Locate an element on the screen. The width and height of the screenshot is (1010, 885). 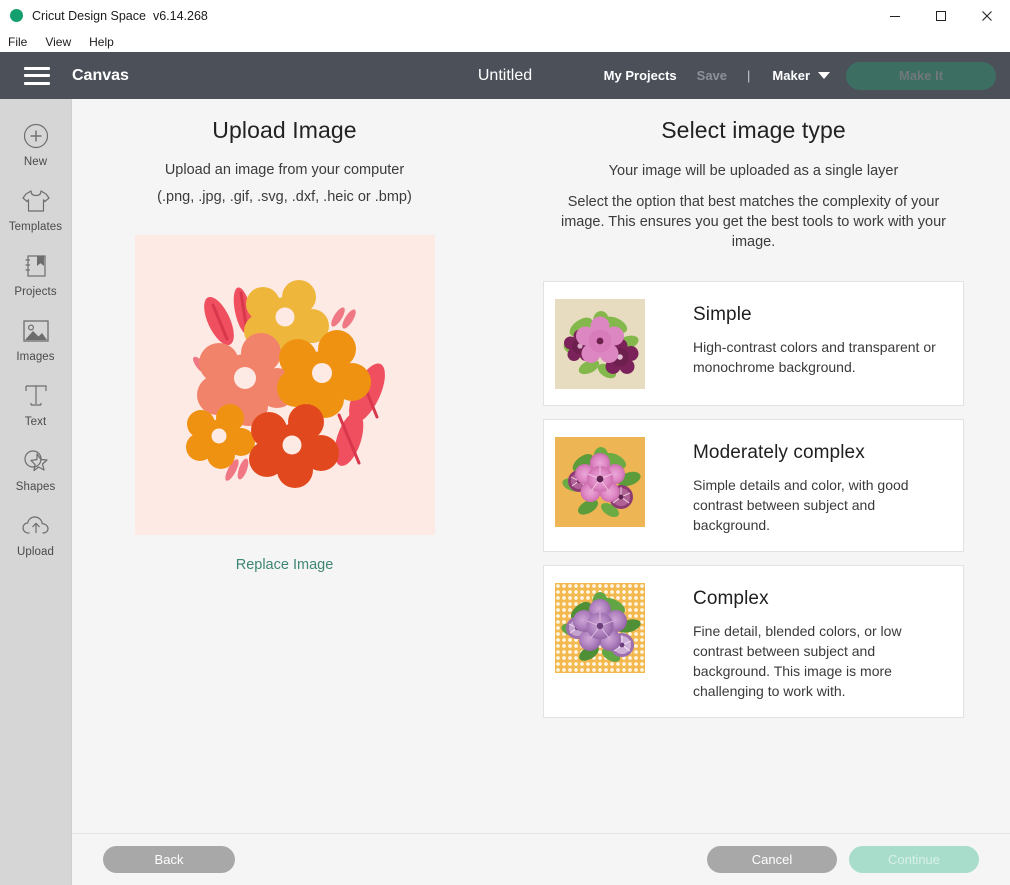
sidebar-item-label: Images is located at coordinates (35, 357).